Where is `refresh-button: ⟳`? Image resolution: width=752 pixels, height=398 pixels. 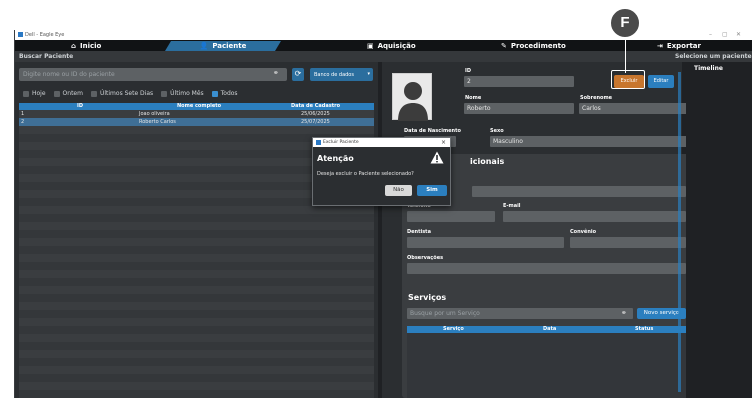
refresh-button: ⟳ is located at coordinates (298, 74).